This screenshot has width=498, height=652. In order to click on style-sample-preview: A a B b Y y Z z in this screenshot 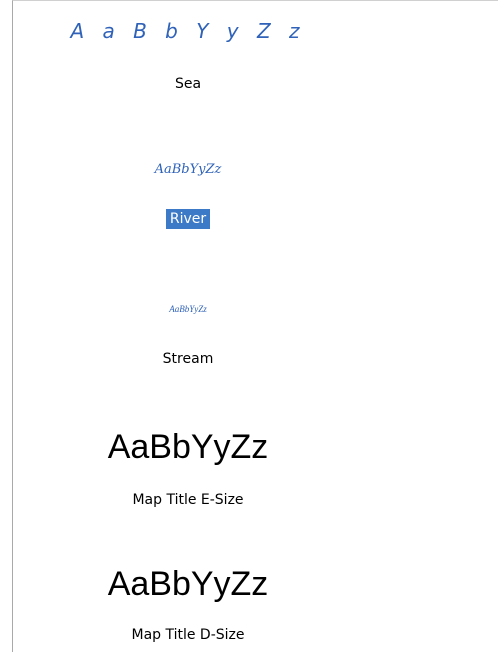, I will do `click(188, 31)`.